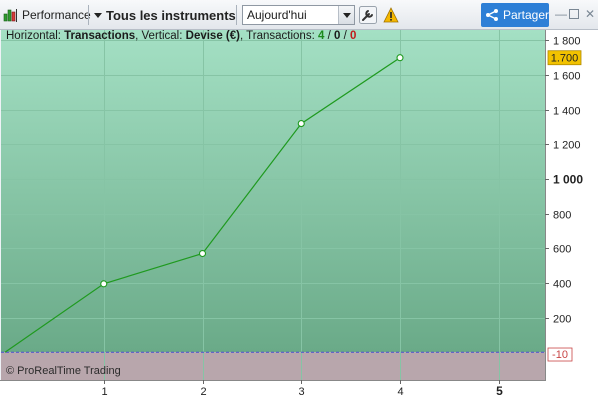 This screenshot has width=598, height=401. I want to click on performance-chart-icon, so click(10, 15).